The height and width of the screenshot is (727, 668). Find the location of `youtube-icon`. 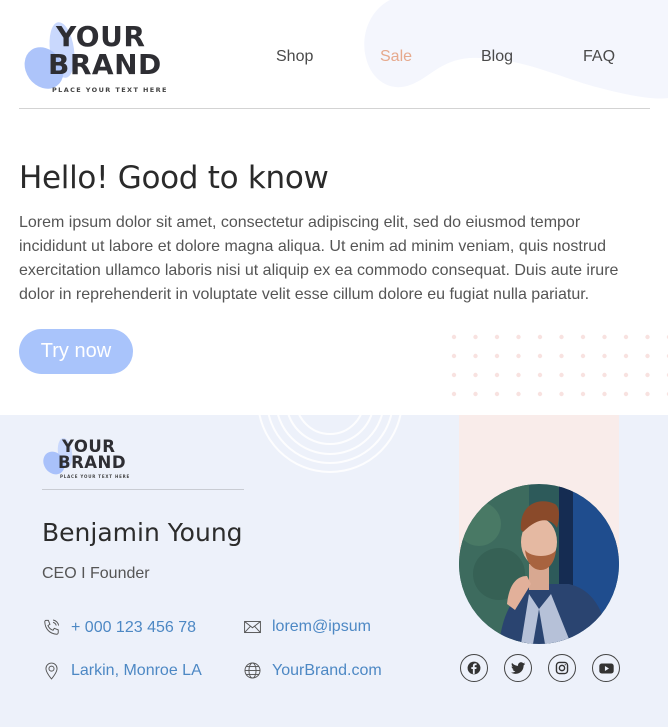

youtube-icon is located at coordinates (606, 668).